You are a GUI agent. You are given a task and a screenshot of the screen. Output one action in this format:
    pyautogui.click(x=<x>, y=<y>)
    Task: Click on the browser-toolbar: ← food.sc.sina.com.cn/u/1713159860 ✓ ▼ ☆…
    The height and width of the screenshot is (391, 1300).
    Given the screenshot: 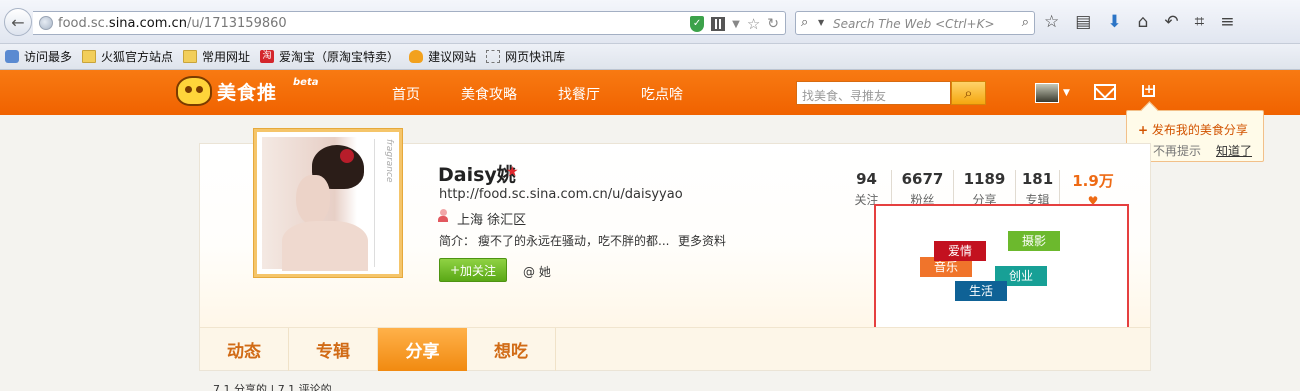 What is the action you would take?
    pyautogui.click(x=650, y=22)
    